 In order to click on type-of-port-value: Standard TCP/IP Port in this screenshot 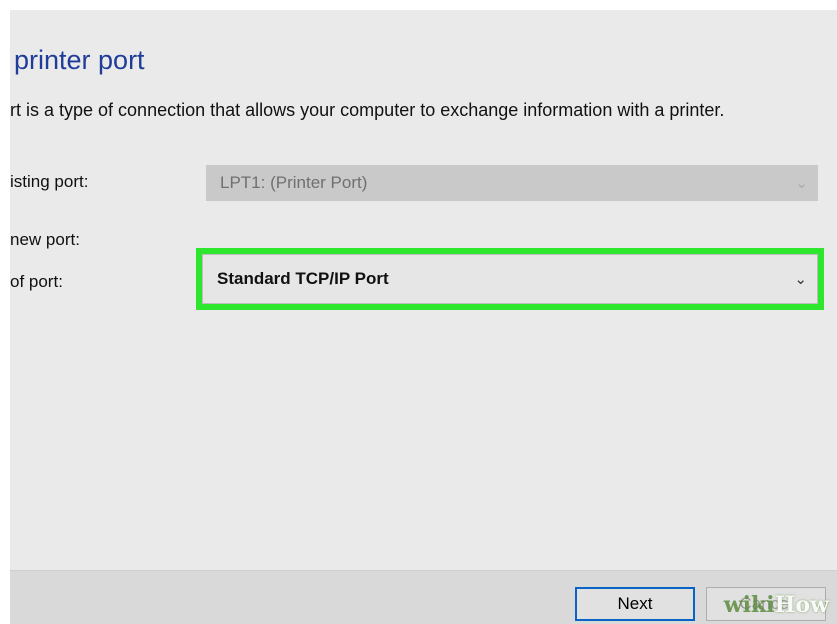, I will do `click(303, 278)`.